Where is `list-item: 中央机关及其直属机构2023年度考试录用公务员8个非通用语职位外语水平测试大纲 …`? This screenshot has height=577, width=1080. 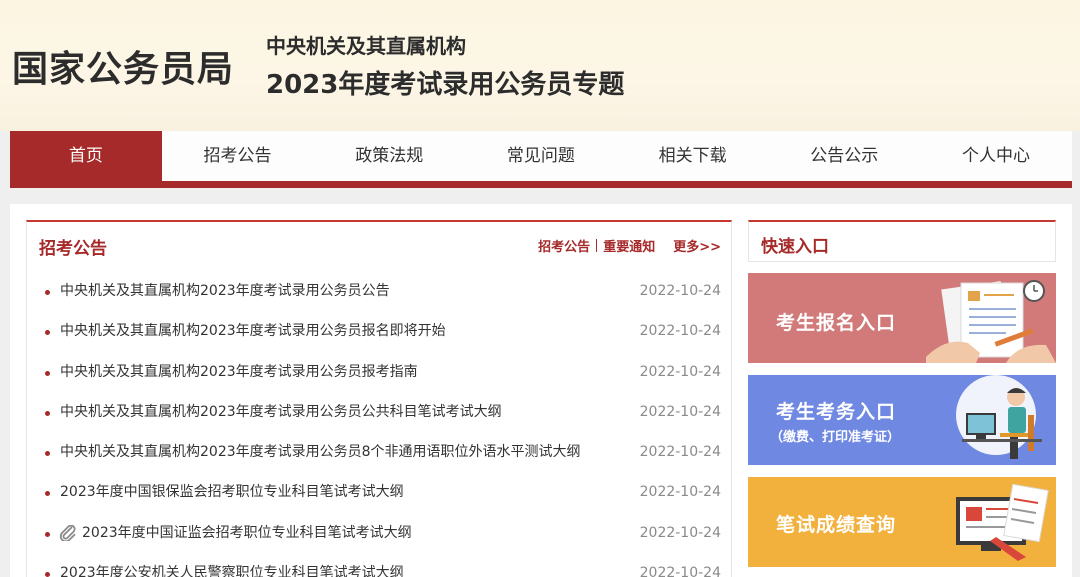 list-item: 中央机关及其直属机构2023年度考试录用公务员8个非通用语职位外语水平测试大纲 … is located at coordinates (379, 455).